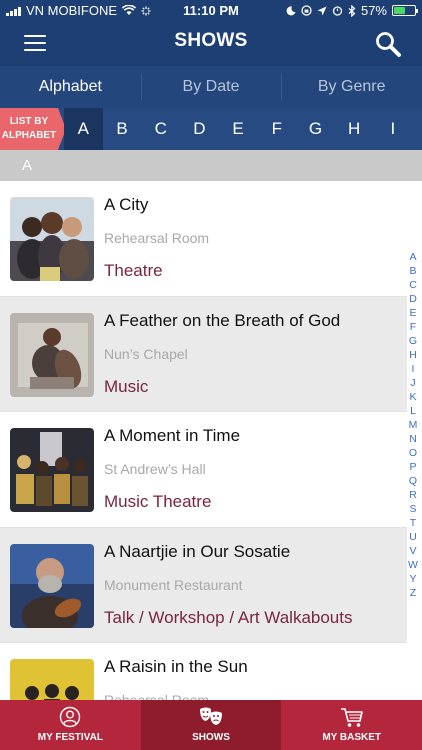  Describe the element at coordinates (70, 737) in the screenshot. I see `bottom-nav-label: MY FESTIVAL` at that location.